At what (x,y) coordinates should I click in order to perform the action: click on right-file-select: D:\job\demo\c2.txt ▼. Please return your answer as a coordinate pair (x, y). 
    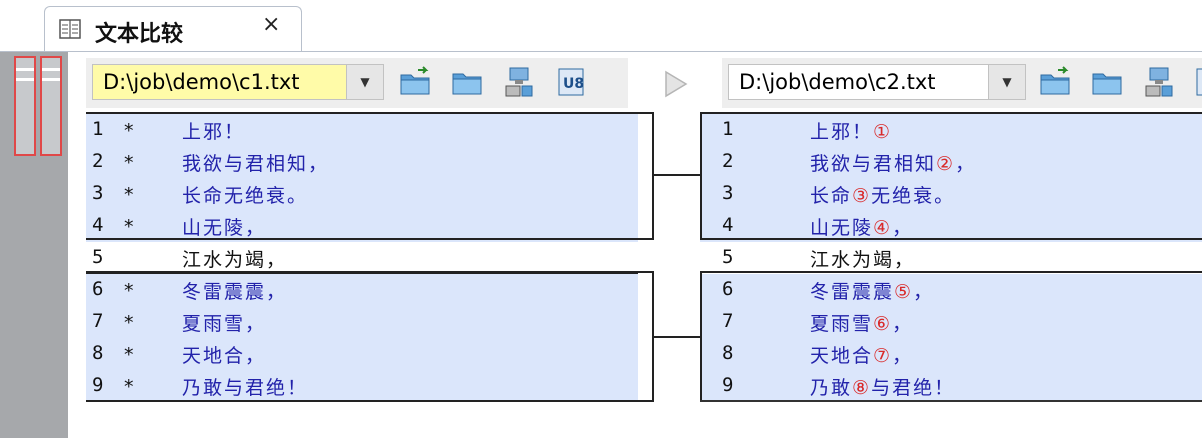
    Looking at the image, I should click on (877, 82).